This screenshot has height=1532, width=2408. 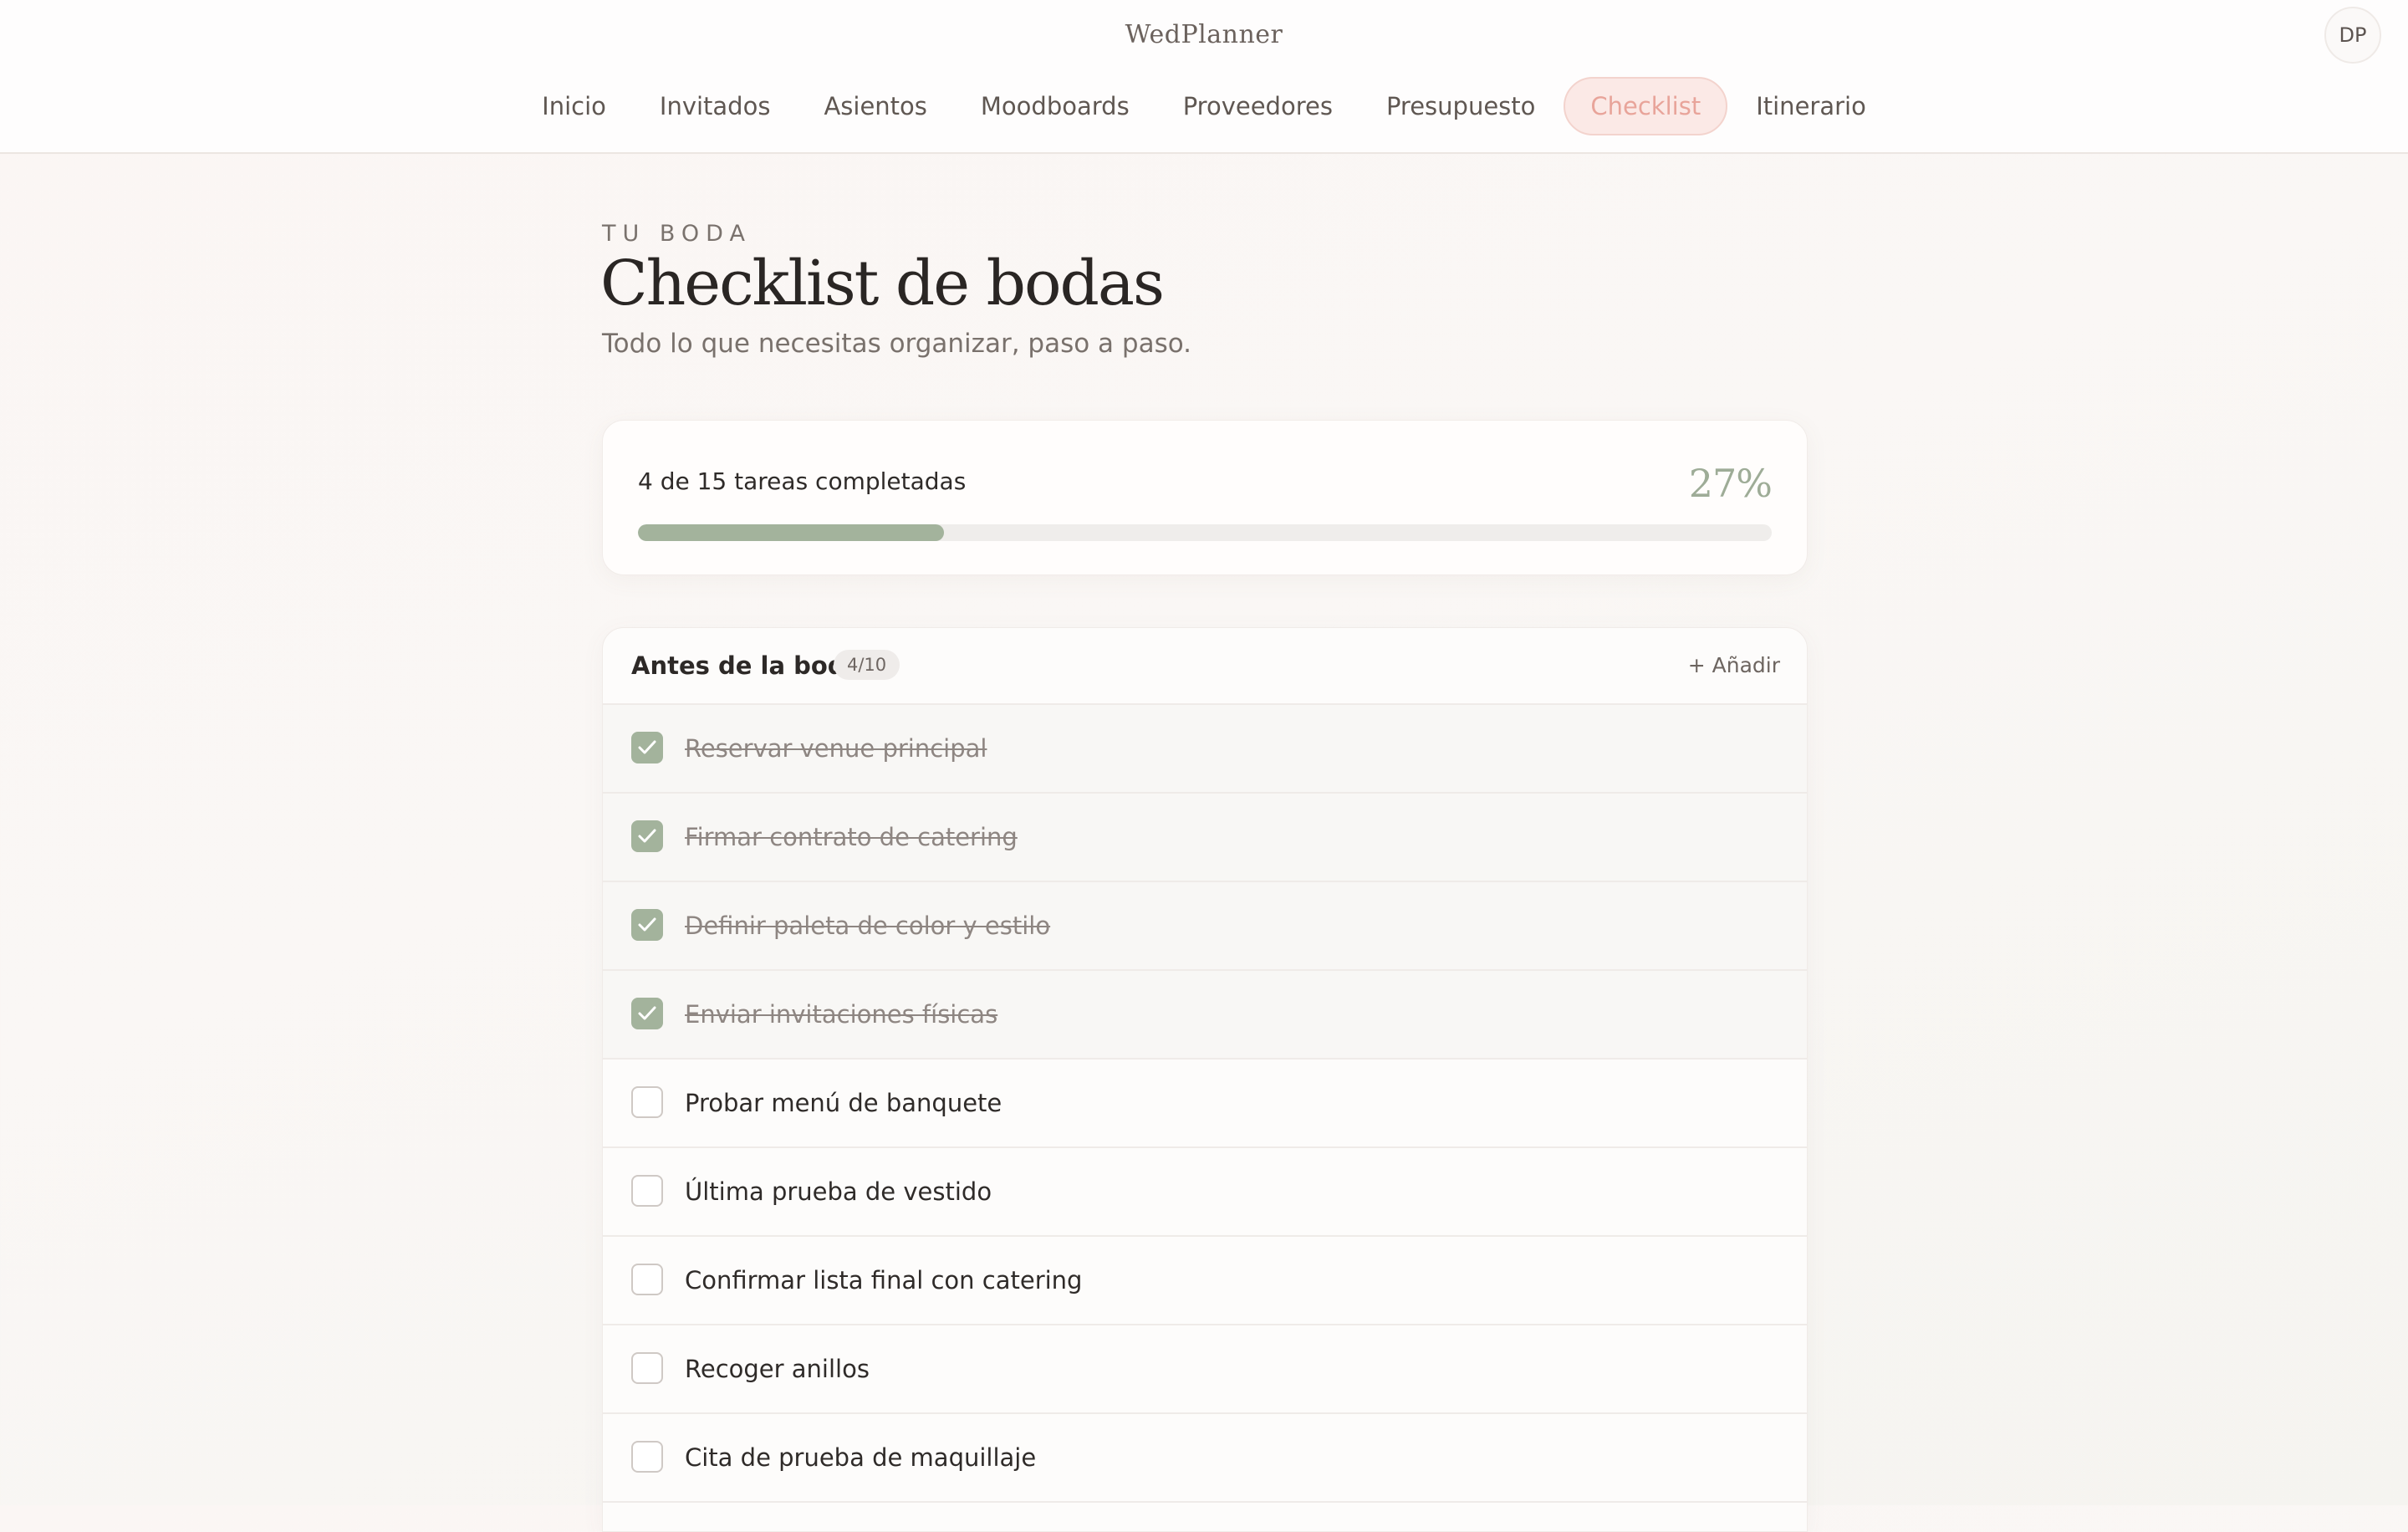 What do you see at coordinates (803, 481) in the screenshot?
I see `progress-summary: 4 de 15 tareas completadas` at bounding box center [803, 481].